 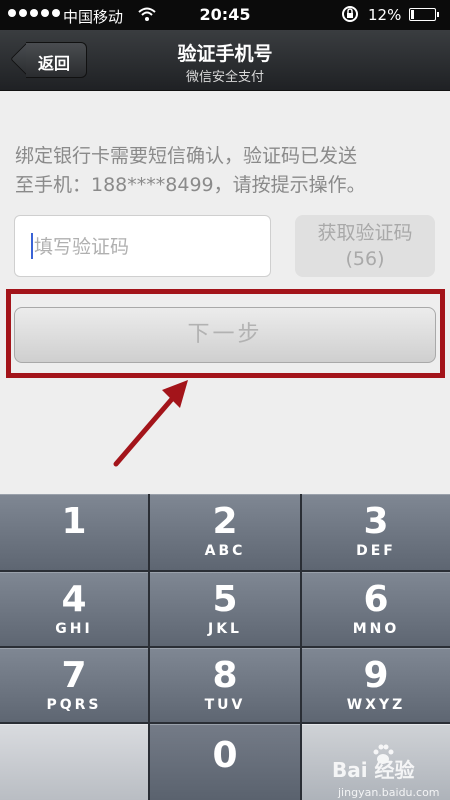 I want to click on key-digit: 2, so click(x=225, y=521).